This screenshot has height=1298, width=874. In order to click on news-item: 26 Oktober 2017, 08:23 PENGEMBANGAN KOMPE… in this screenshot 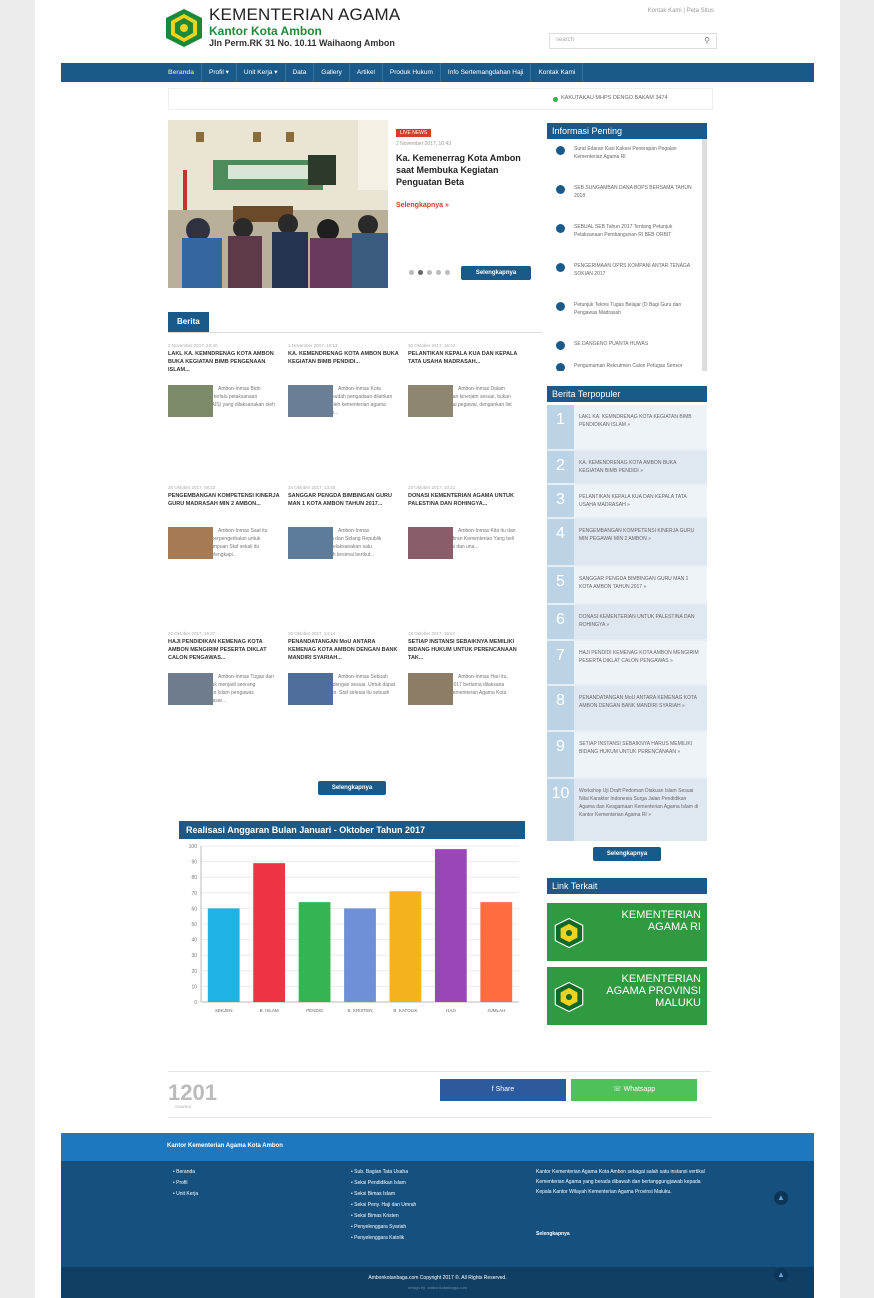, I will do `click(224, 555)`.